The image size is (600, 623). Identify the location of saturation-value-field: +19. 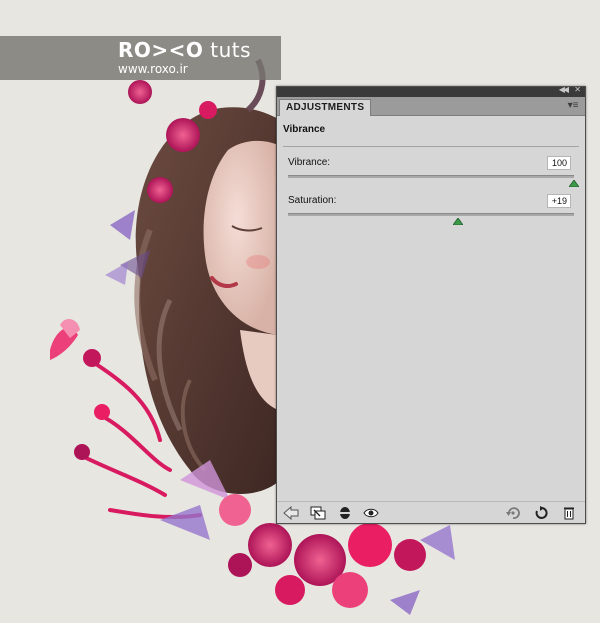
(559, 201).